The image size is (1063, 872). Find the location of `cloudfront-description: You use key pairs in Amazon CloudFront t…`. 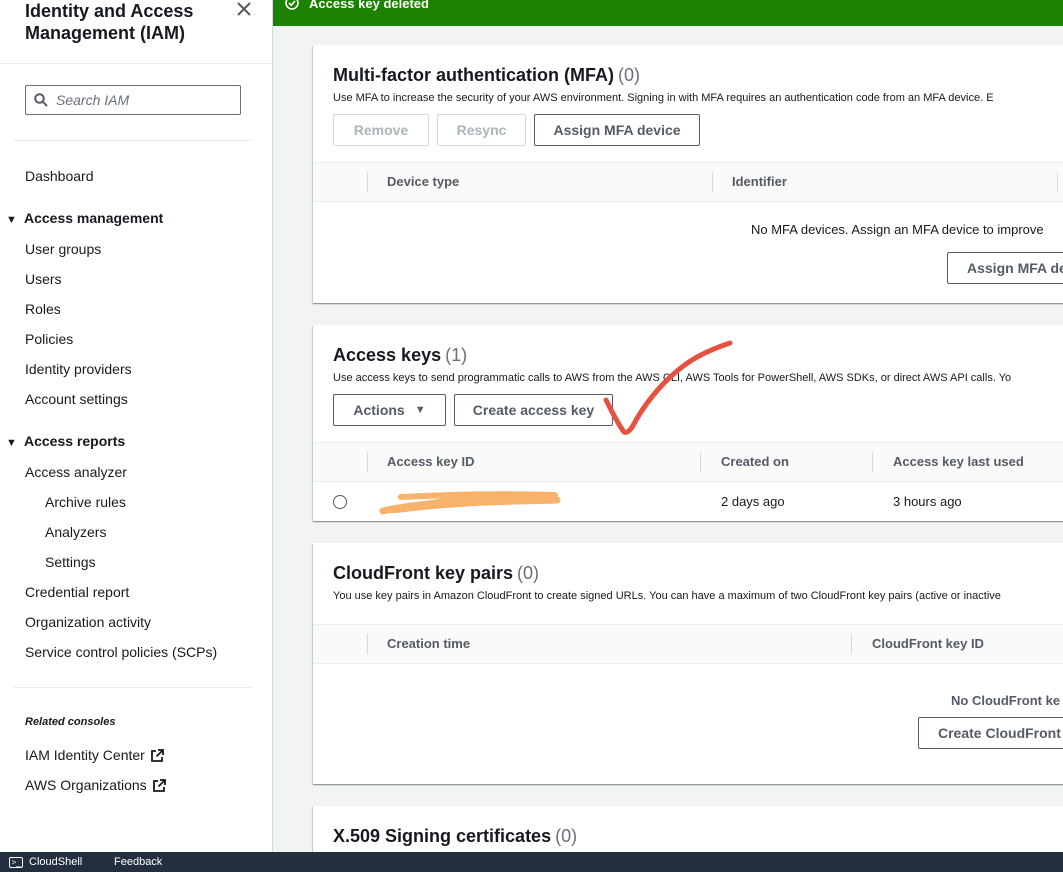

cloudfront-description: You use key pairs in Amazon CloudFront t… is located at coordinates (667, 596).